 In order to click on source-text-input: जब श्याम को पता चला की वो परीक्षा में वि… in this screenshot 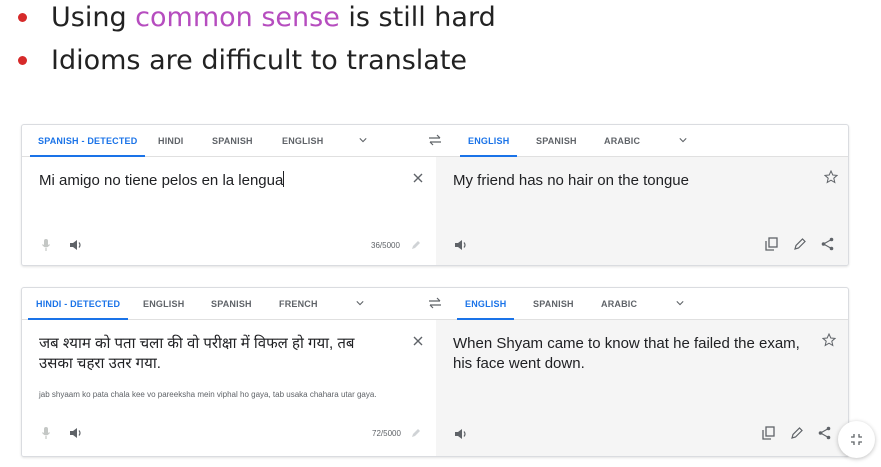, I will do `click(209, 354)`.